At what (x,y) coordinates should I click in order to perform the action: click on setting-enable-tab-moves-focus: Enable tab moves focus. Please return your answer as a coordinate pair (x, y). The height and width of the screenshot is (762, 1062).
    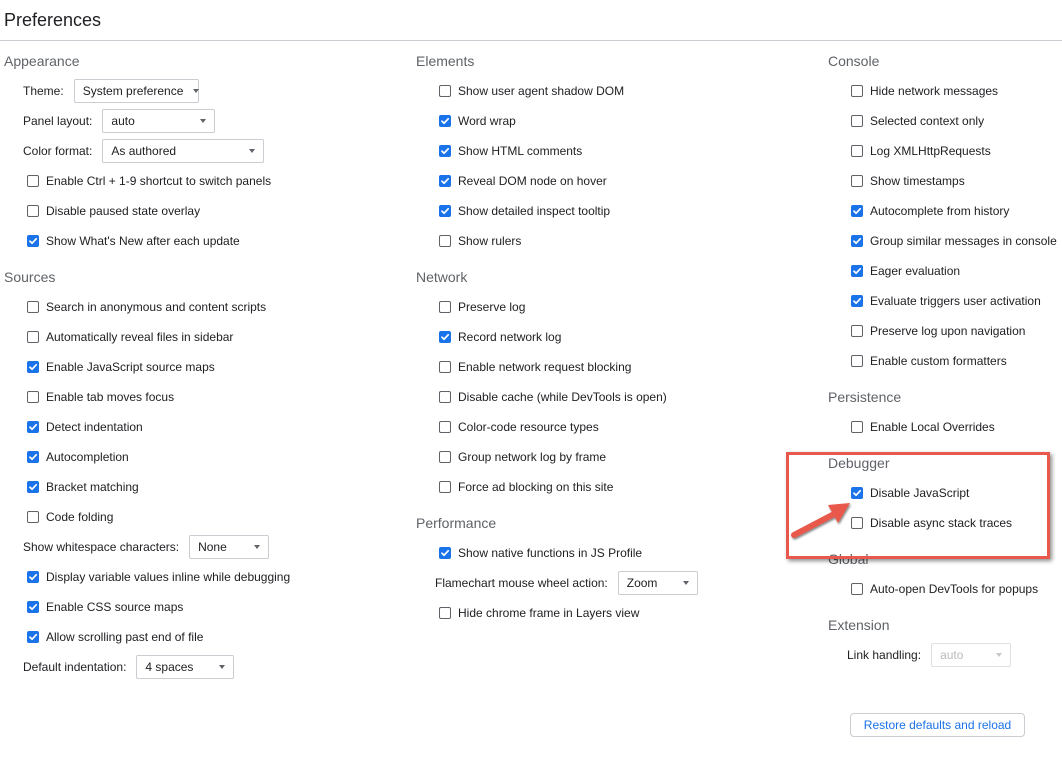
    Looking at the image, I should click on (200, 397).